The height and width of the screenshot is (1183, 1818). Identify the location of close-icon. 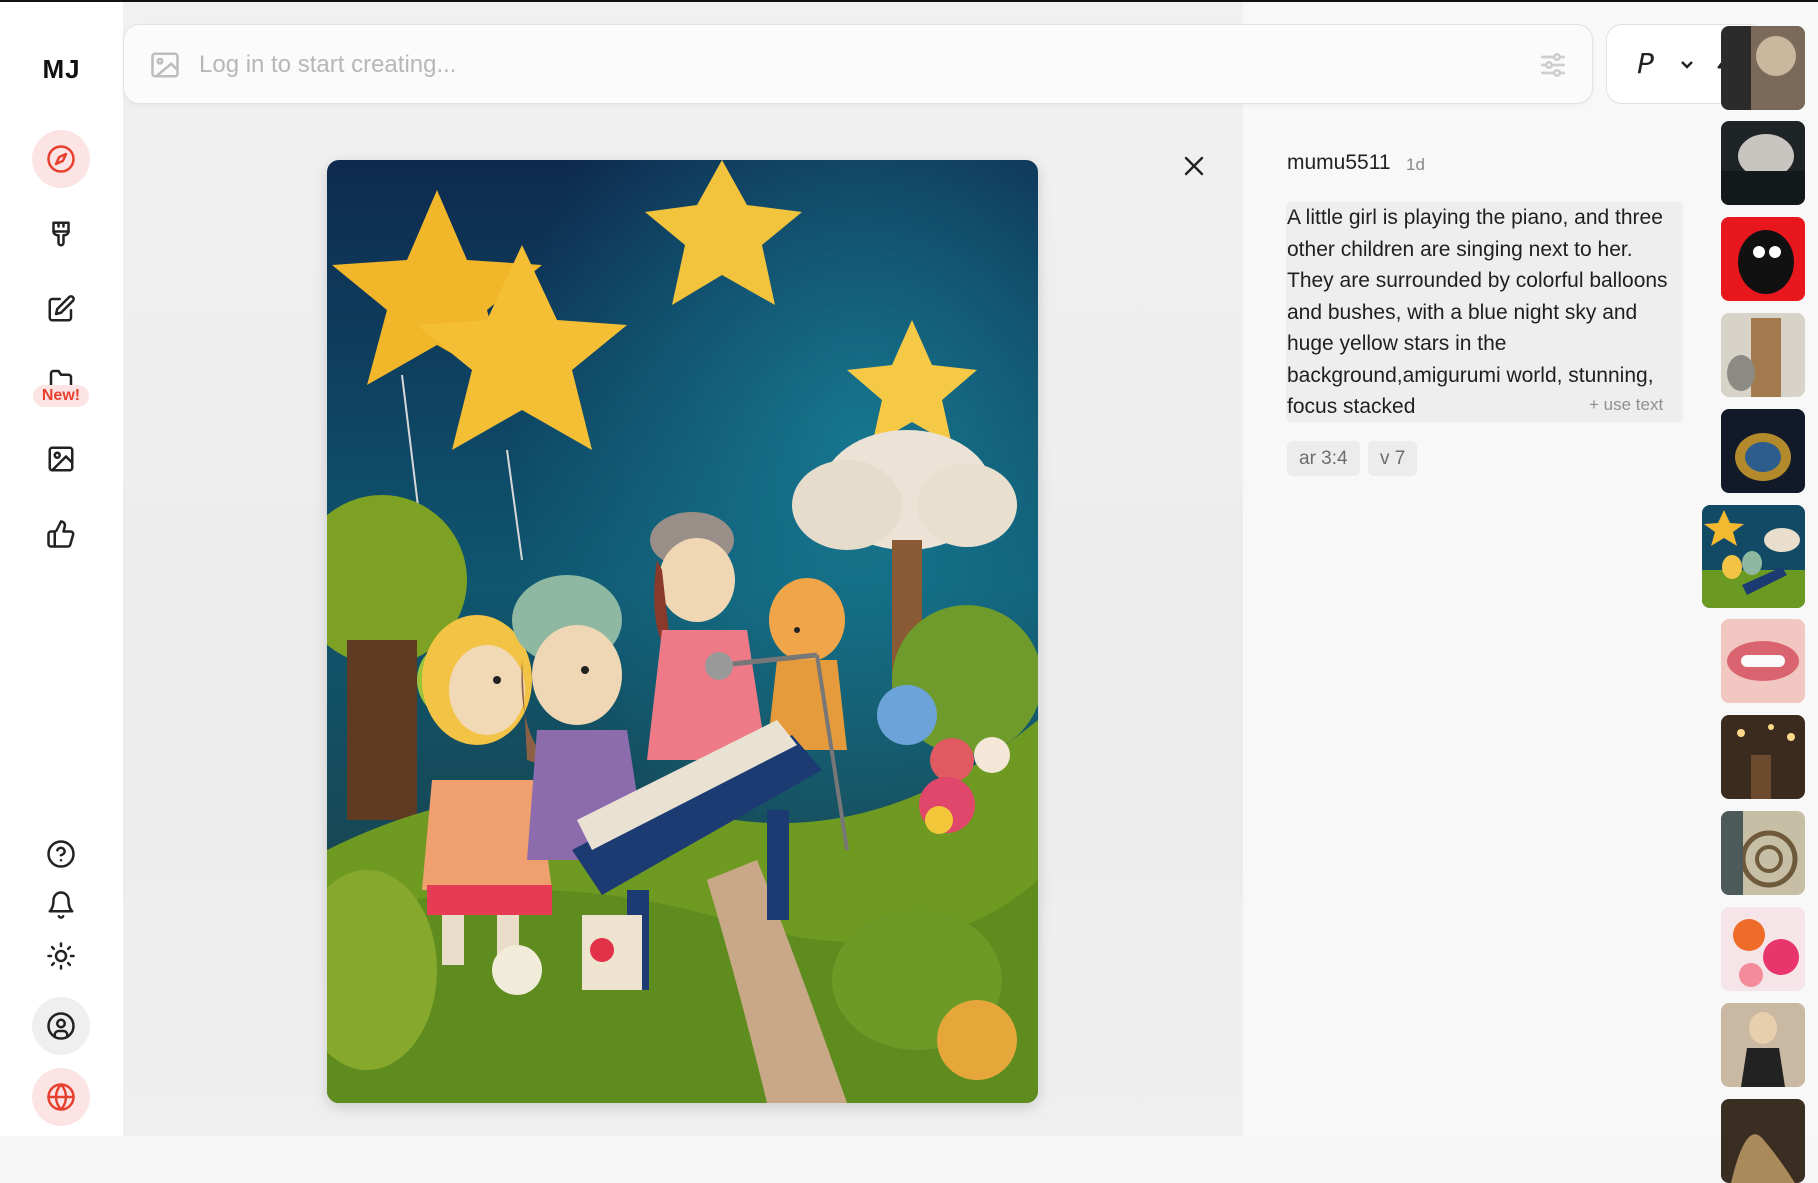
(1194, 166).